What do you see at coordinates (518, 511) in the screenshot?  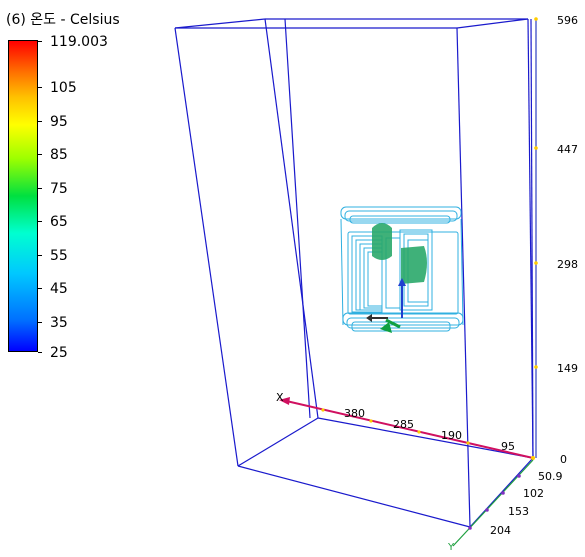 I see `y-axis-tick-label: 153` at bounding box center [518, 511].